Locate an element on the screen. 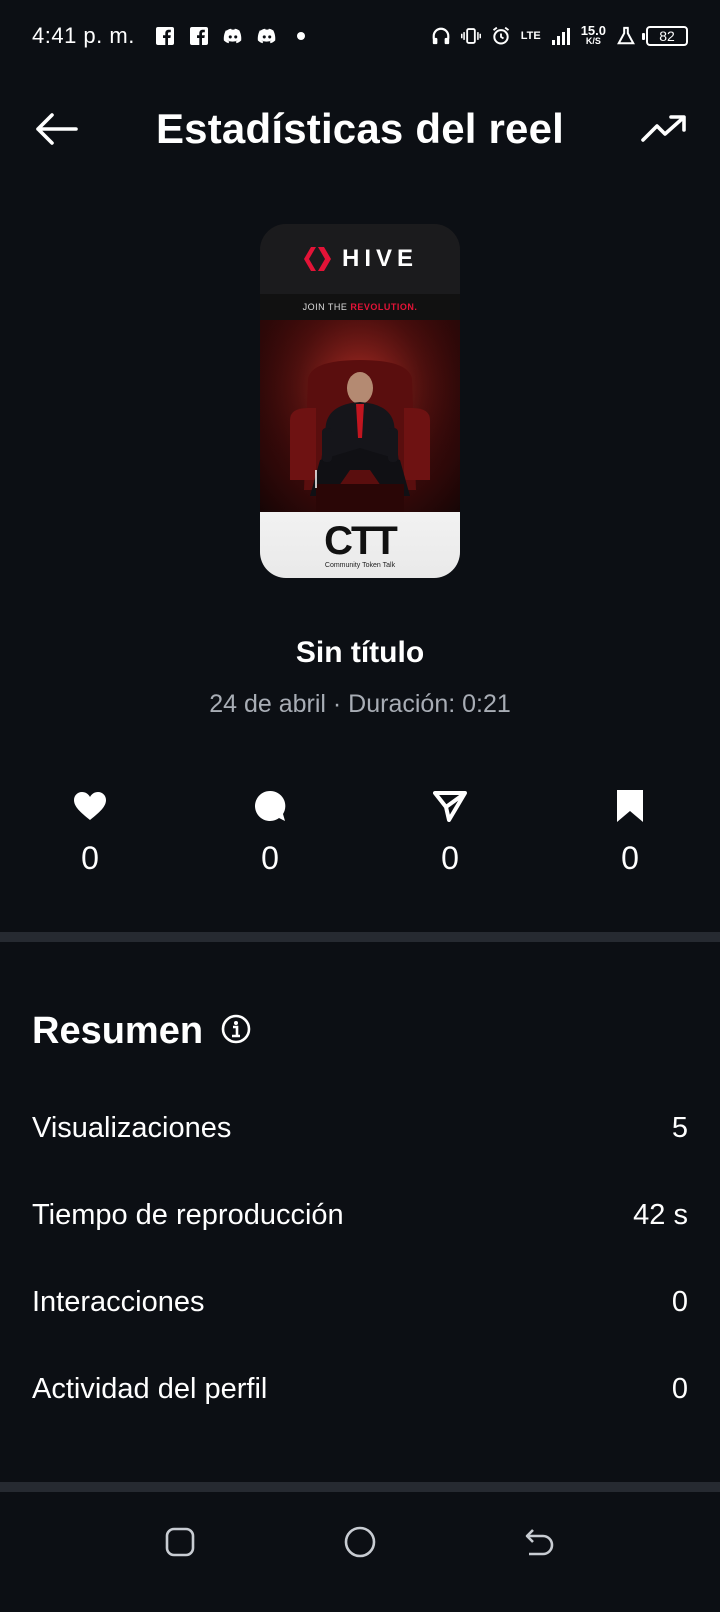 The height and width of the screenshot is (1612, 720). comments-stat: 0 is located at coordinates (270, 831).